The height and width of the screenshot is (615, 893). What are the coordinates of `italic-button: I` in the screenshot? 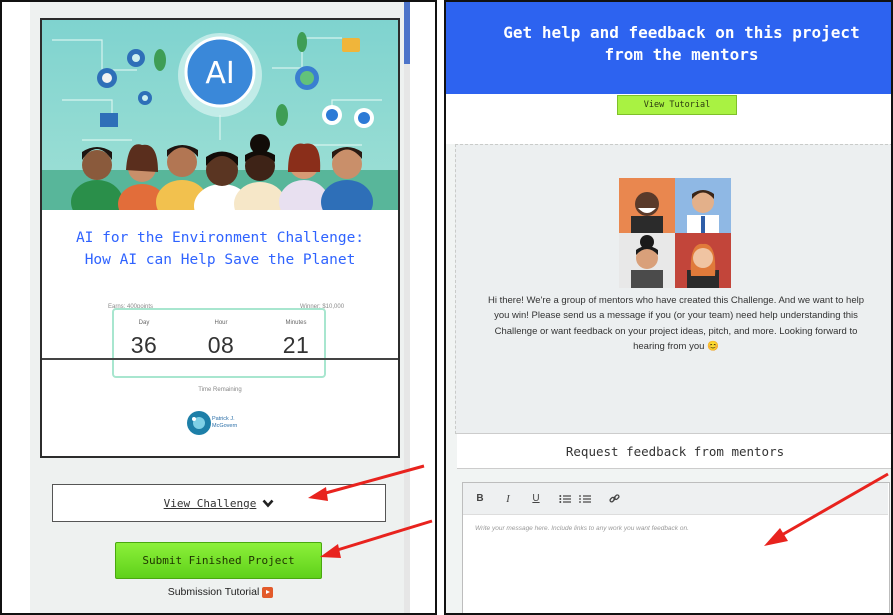 It's located at (508, 499).